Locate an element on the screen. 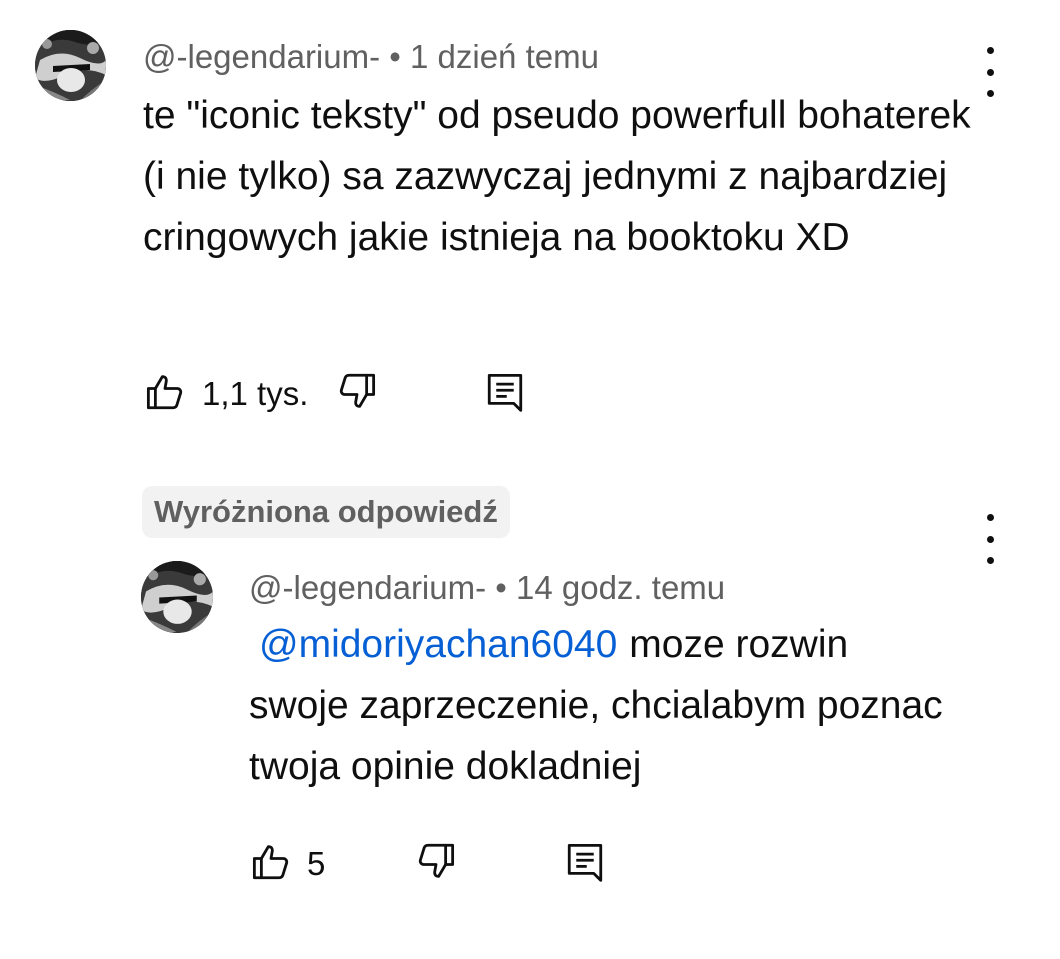 This screenshot has width=1060, height=959. highlighted-reply-badge: Wyróżniona odpowiedź is located at coordinates (326, 512).